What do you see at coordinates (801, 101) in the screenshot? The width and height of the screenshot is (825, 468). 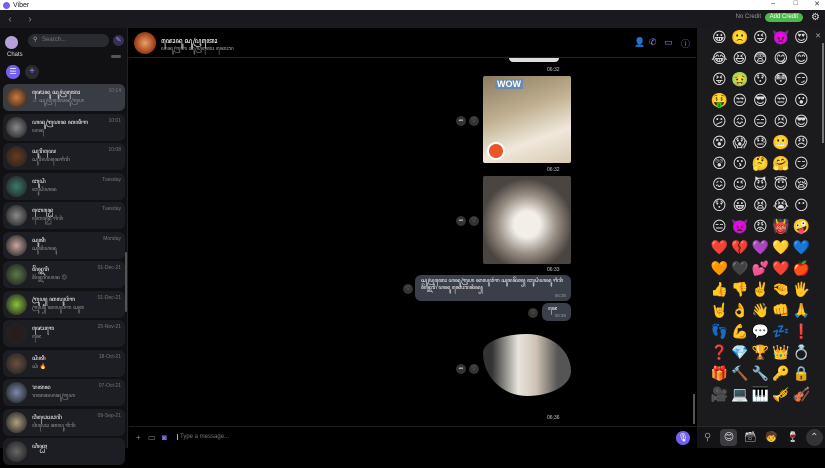 I see `emoji-item: 😮` at bounding box center [801, 101].